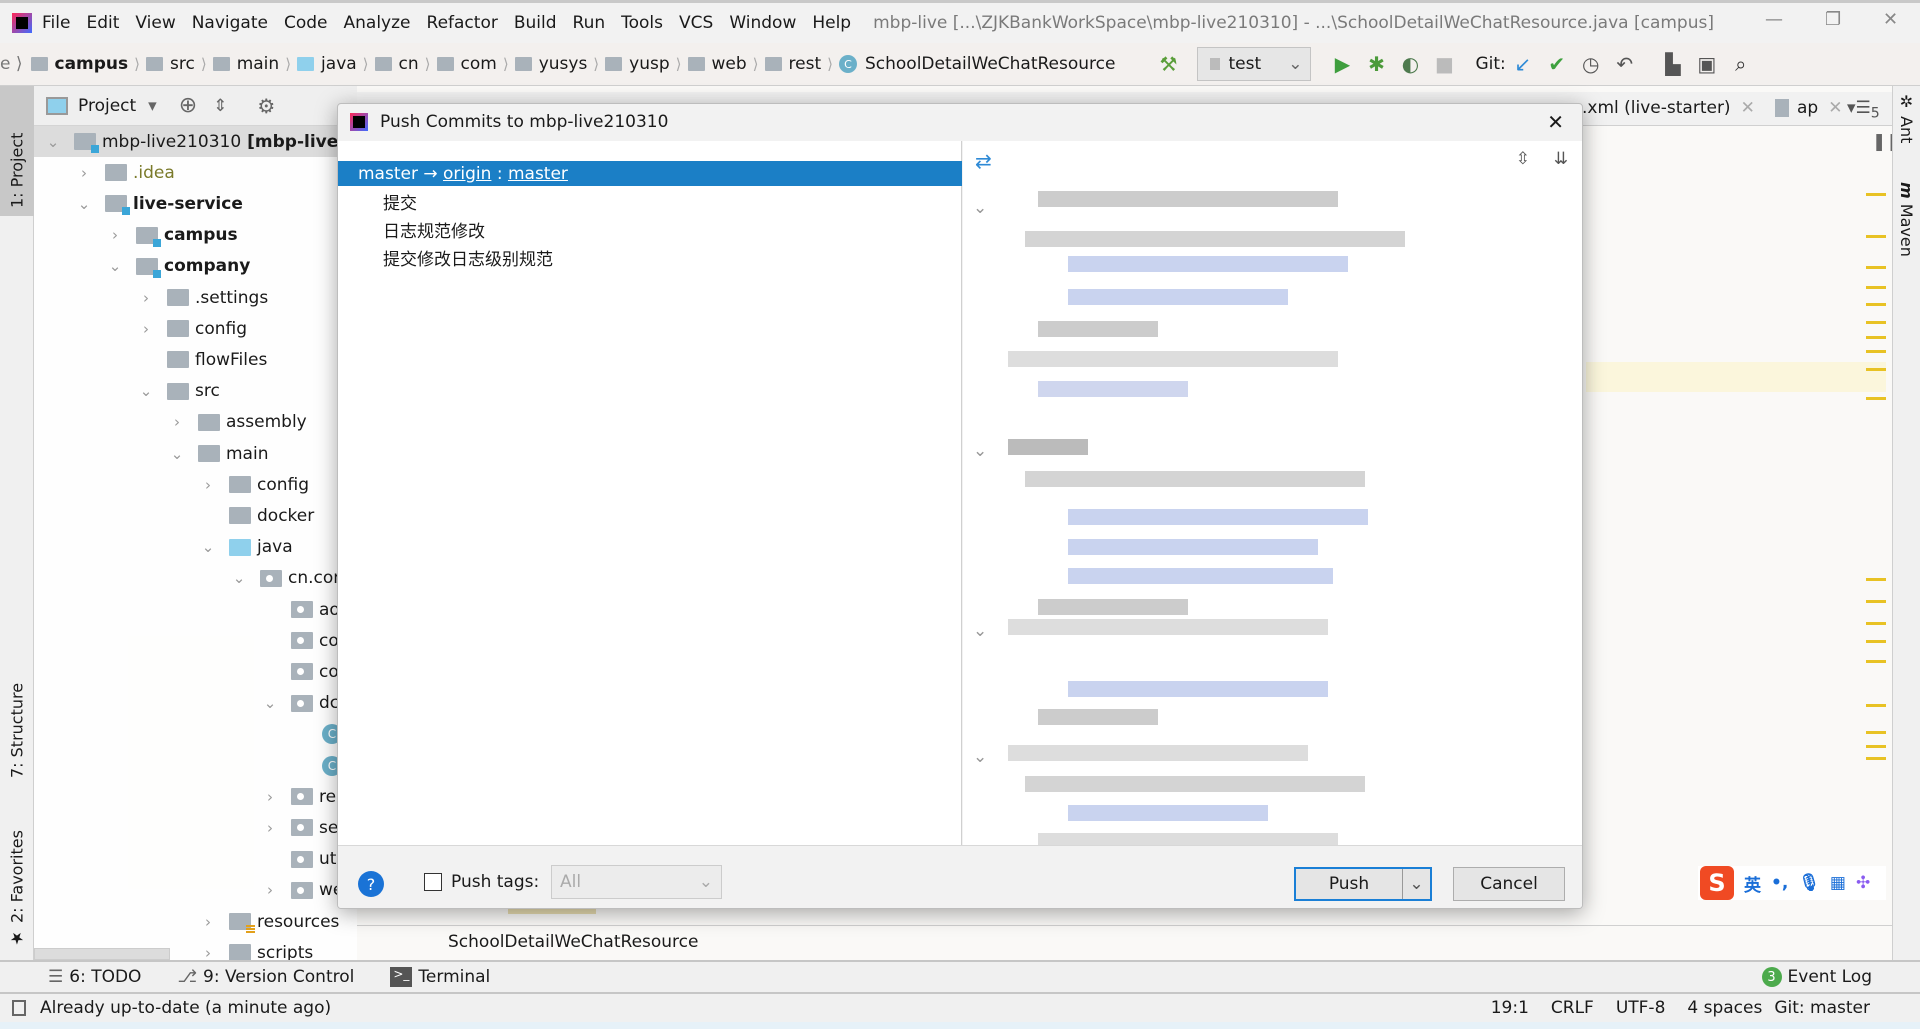  Describe the element at coordinates (723, 64) in the screenshot. I see `breadcrumb-item: web ⟩` at that location.